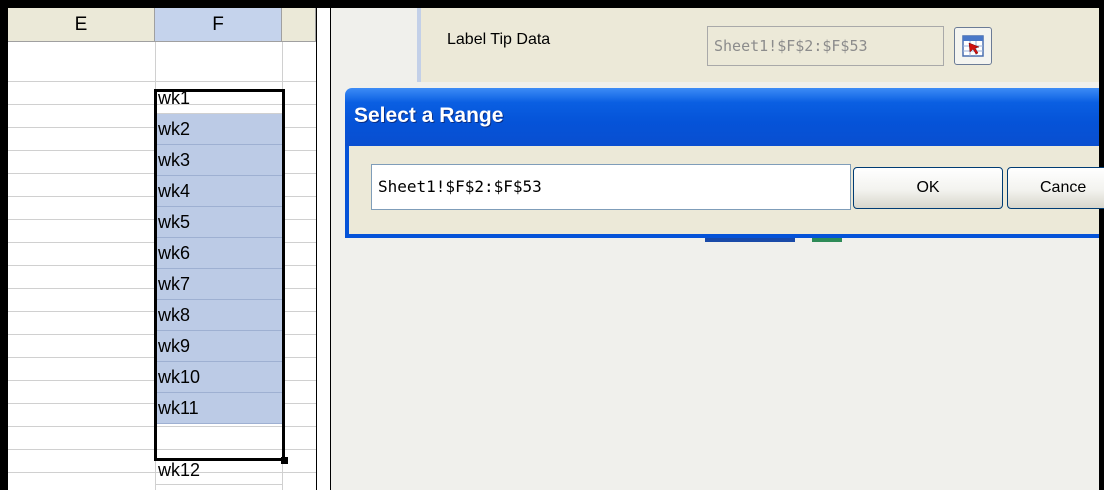  I want to click on cell-f-wk2: wk2, so click(219, 129).